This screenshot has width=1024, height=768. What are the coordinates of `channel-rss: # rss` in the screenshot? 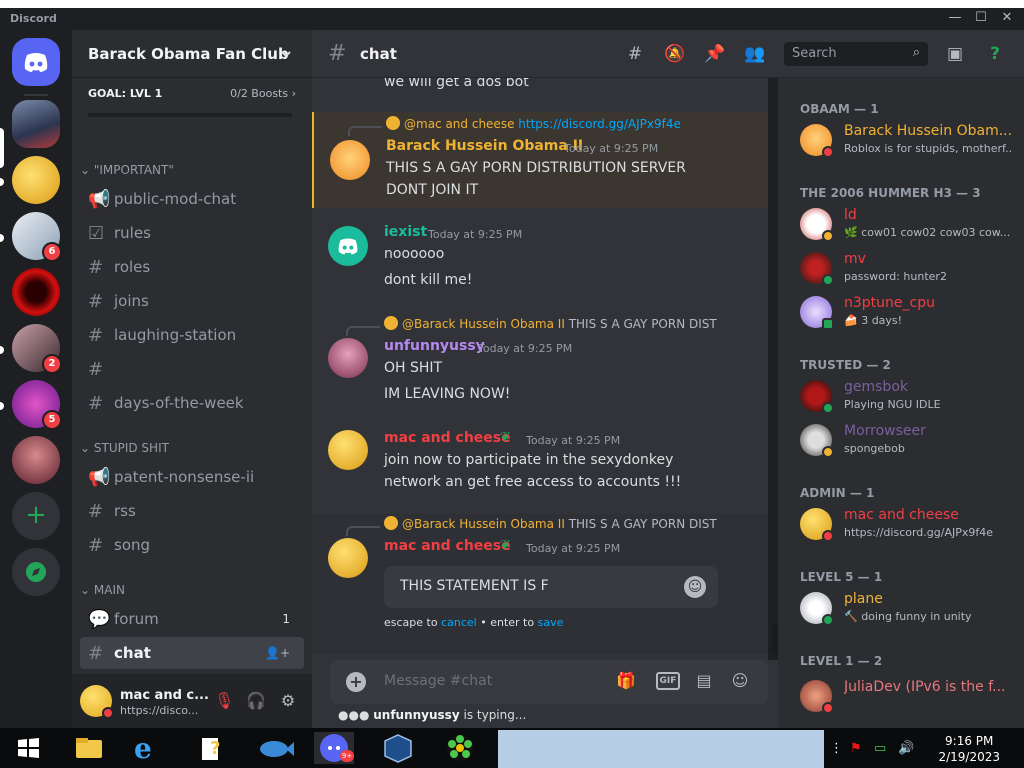 It's located at (192, 511).